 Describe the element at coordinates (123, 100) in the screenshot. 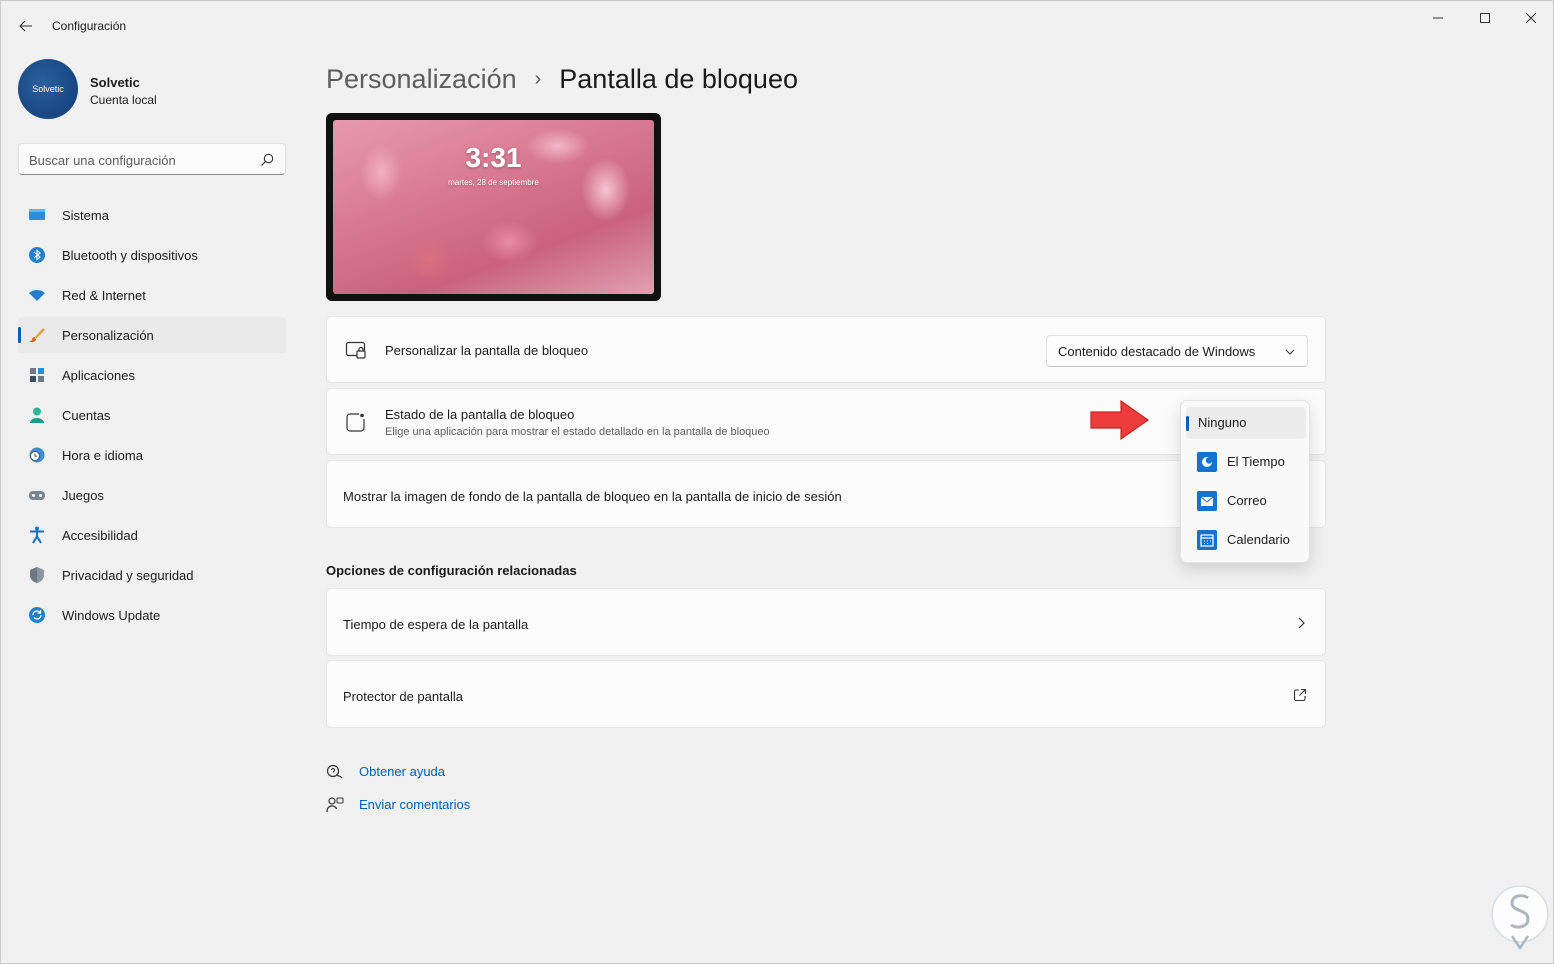

I see `profile-account-type: Cuenta local` at that location.